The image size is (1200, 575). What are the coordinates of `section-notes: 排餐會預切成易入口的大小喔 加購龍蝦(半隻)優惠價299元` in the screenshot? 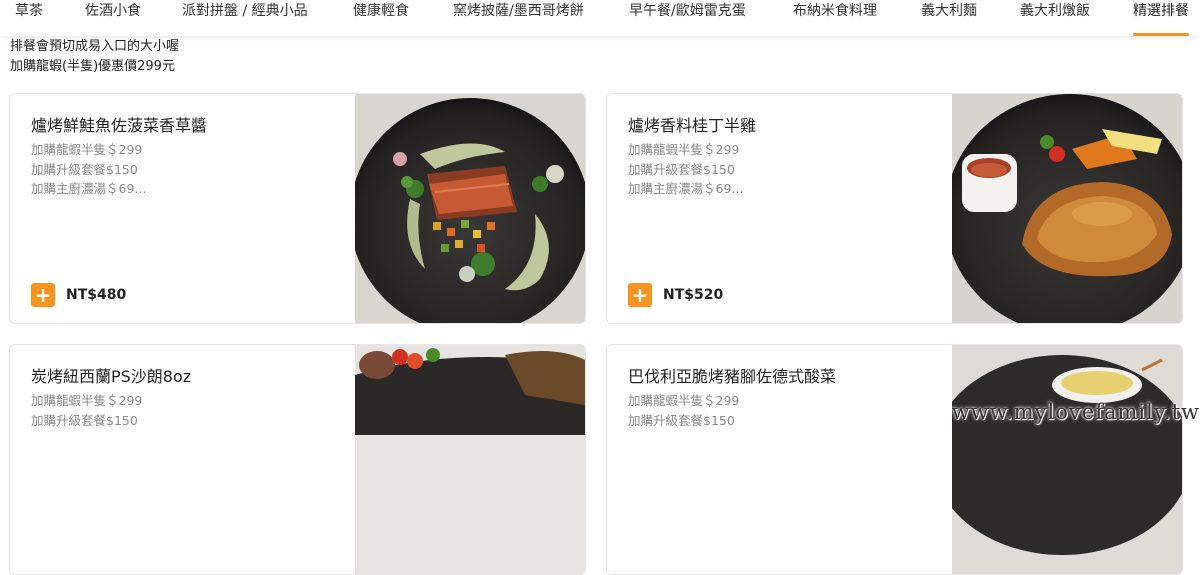 It's located at (94, 57).